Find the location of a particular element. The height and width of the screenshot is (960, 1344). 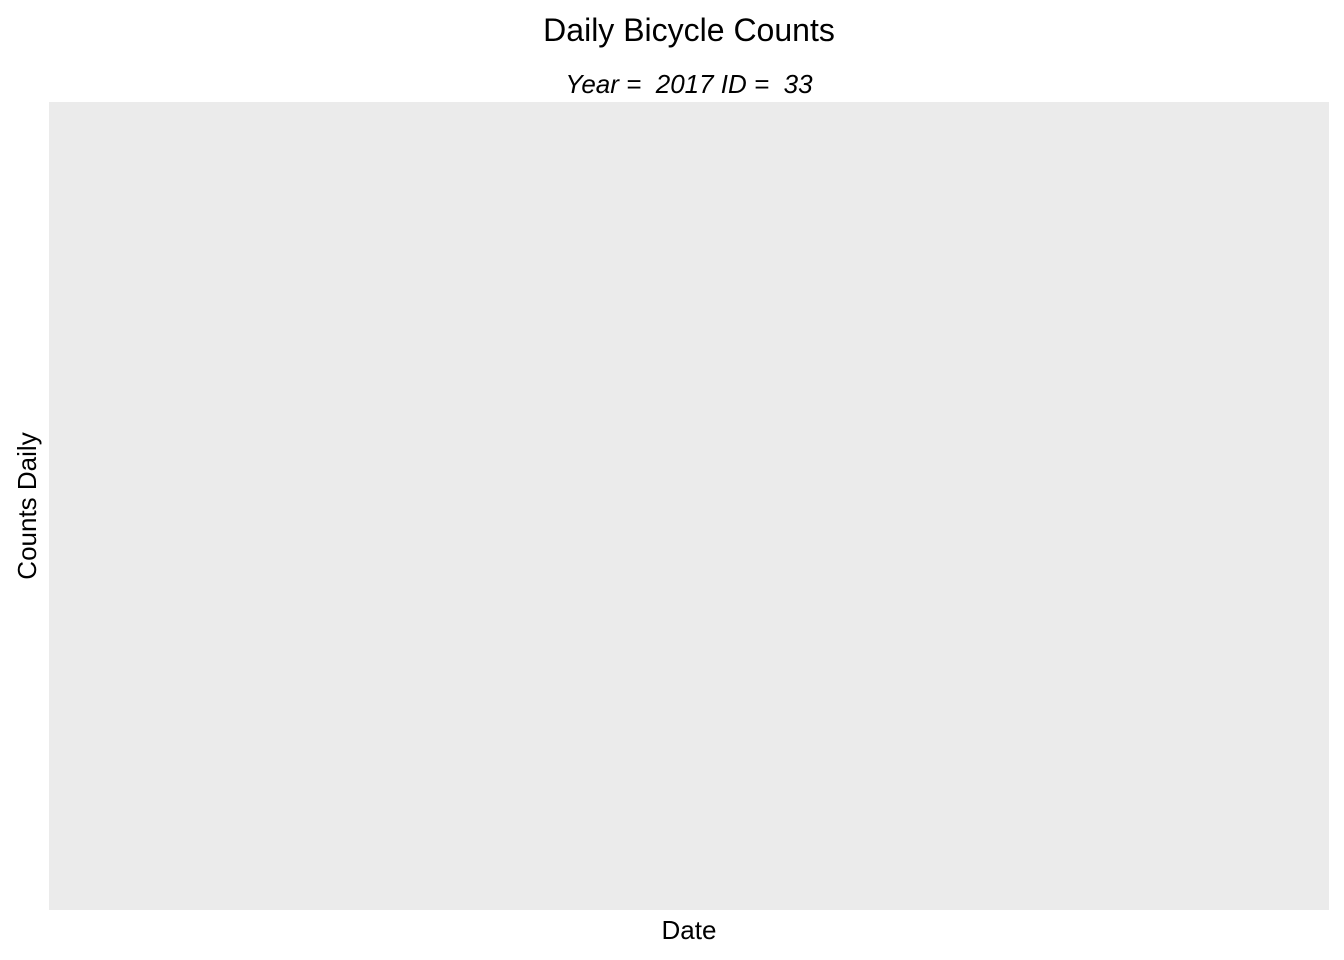

x-axis-label: Date is located at coordinates (689, 930).